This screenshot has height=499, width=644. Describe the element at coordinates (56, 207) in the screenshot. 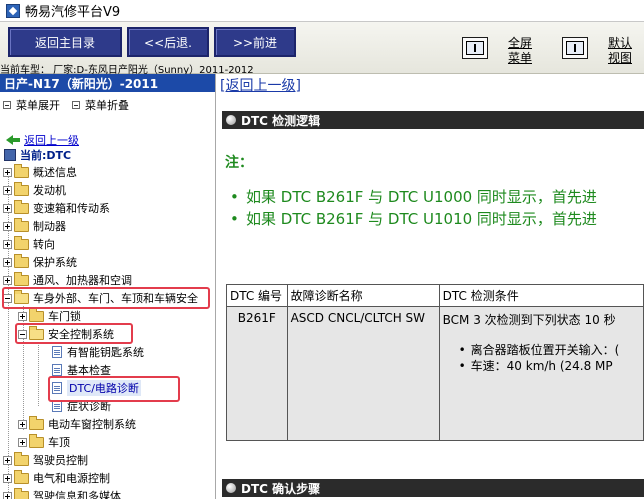

I see `tree-item-transmission: 变速箱和传动系` at that location.